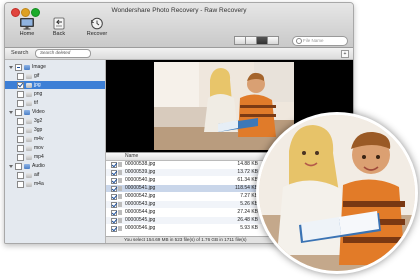 The image size is (420, 280). I want to click on file-size: 27.24 KB, so click(247, 212).